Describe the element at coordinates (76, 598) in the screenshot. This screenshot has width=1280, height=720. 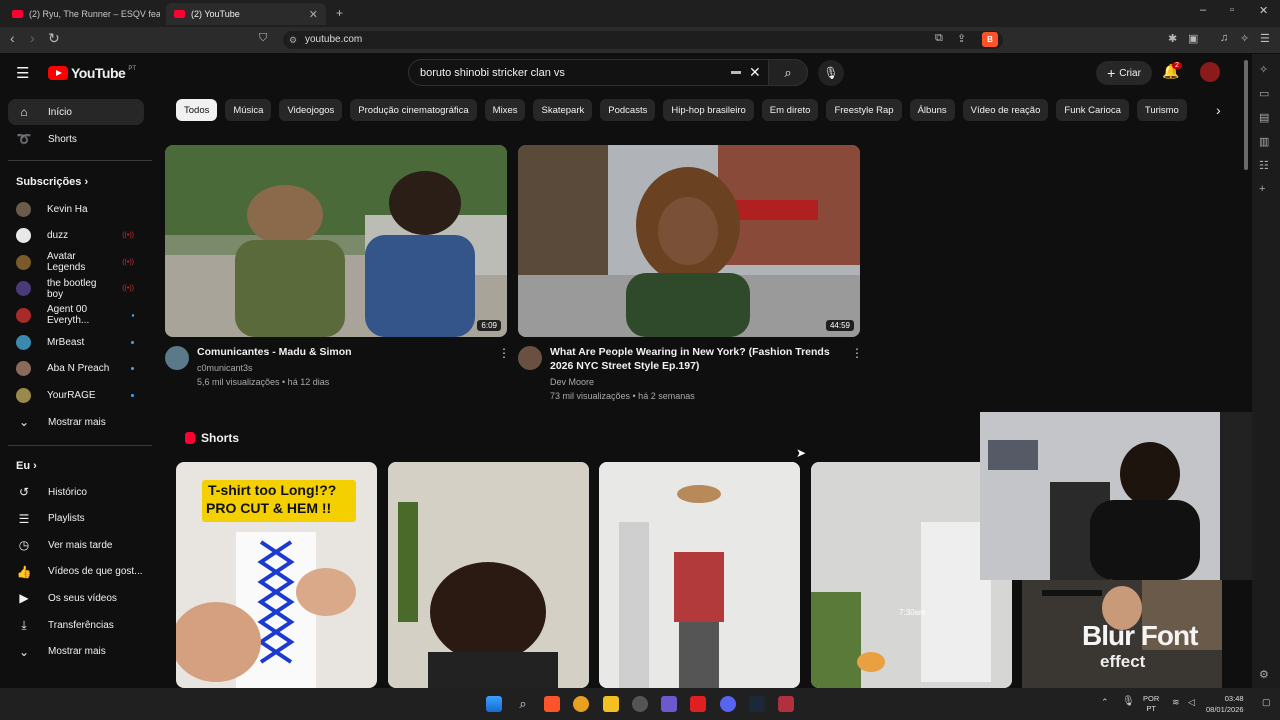
I see `sidebar-item-your-videos: ▶ Os seus vídeos` at that location.